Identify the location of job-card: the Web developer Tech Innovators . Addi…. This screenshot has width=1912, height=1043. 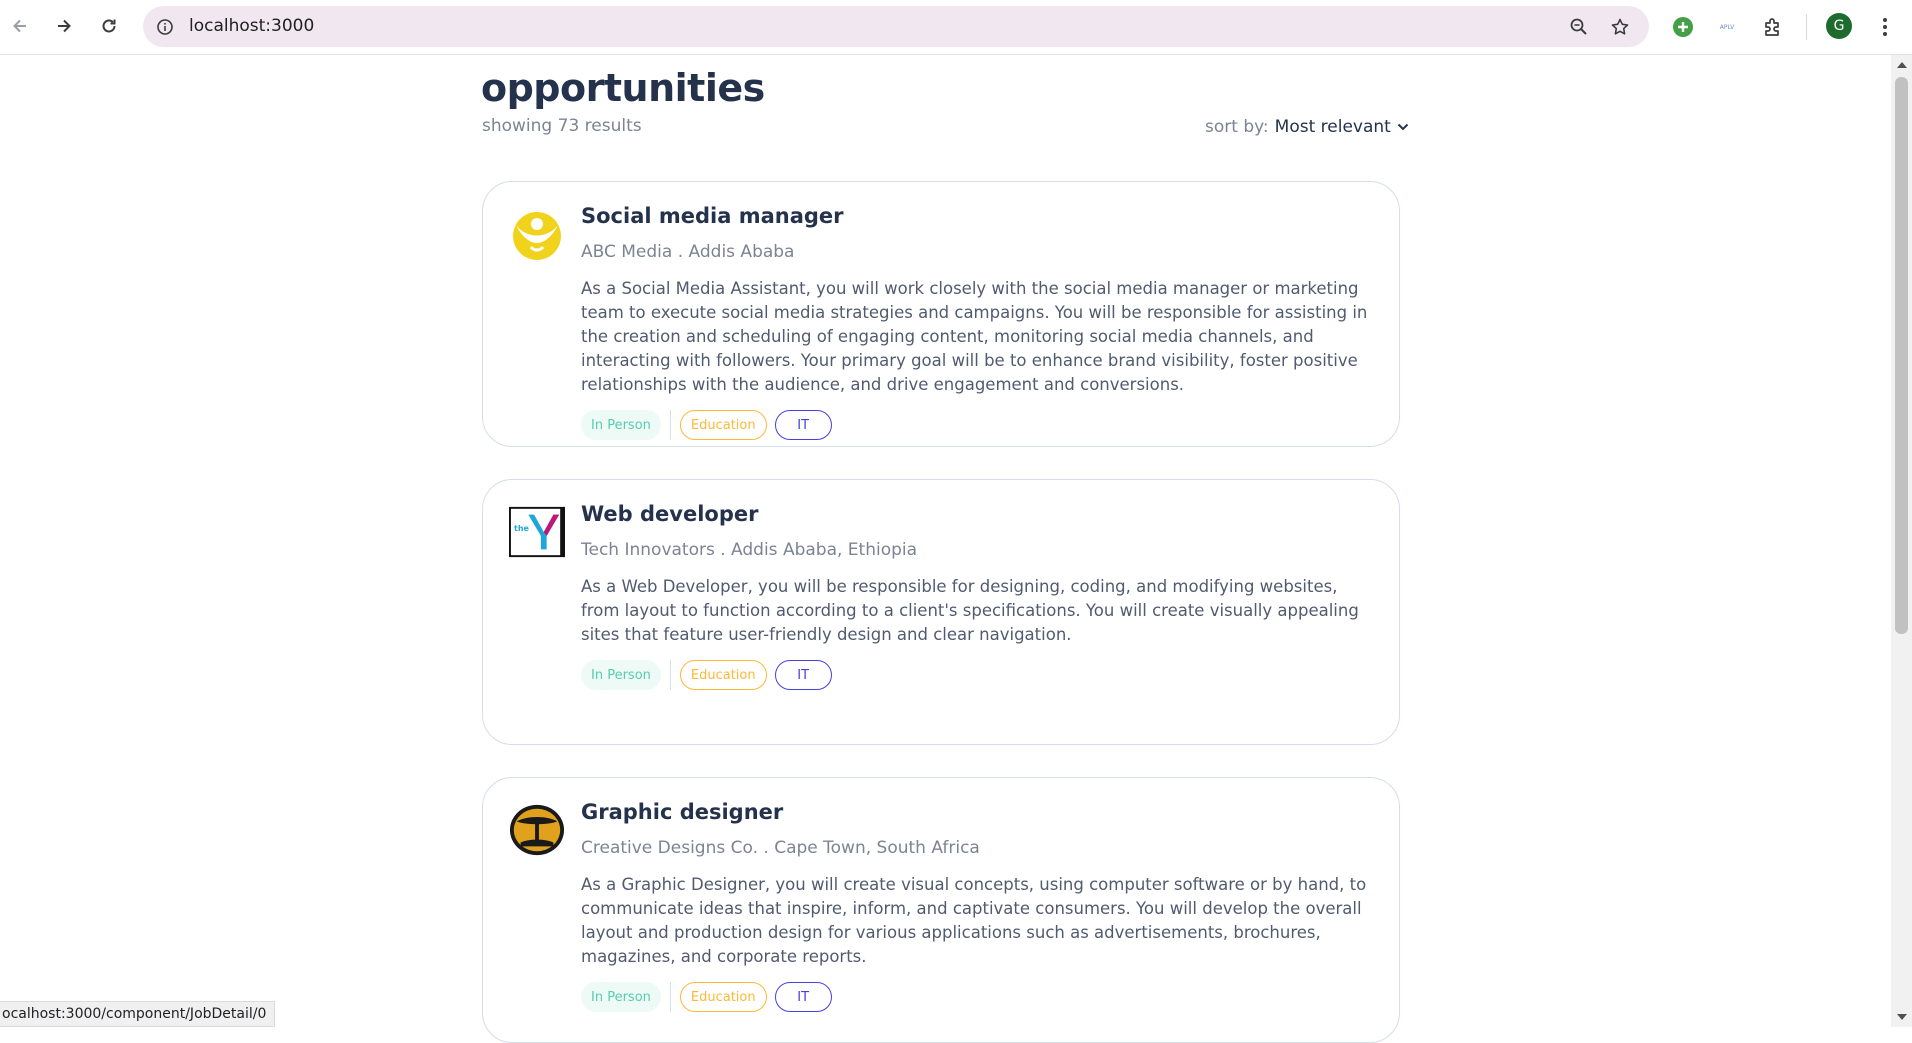
(941, 612).